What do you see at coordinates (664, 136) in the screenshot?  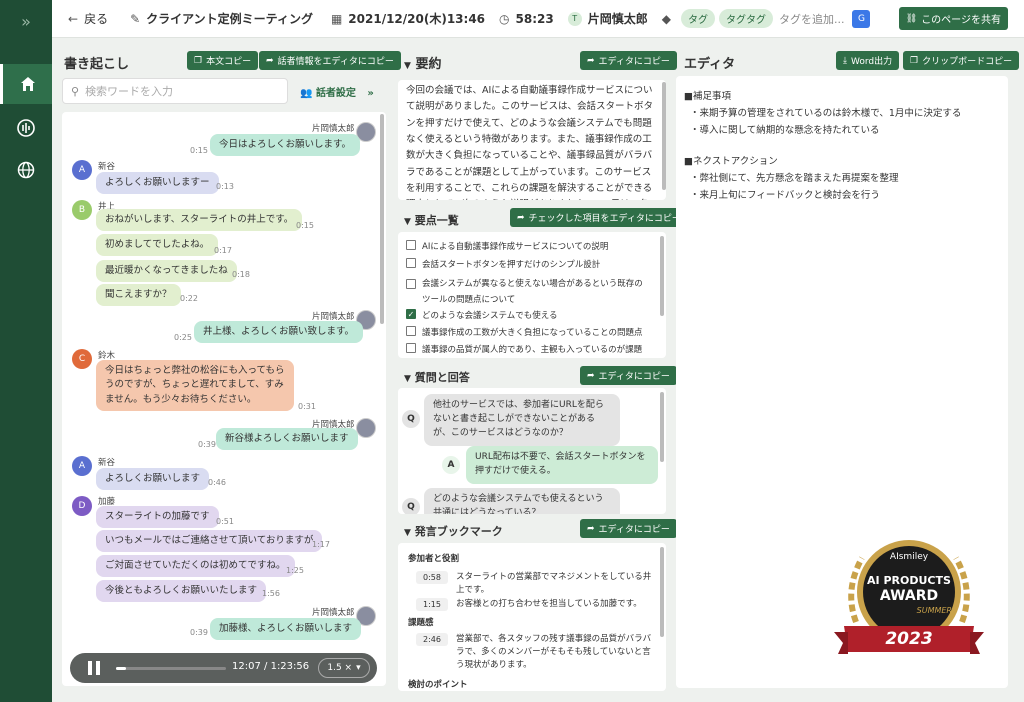 I see `summary-scrollbar` at bounding box center [664, 136].